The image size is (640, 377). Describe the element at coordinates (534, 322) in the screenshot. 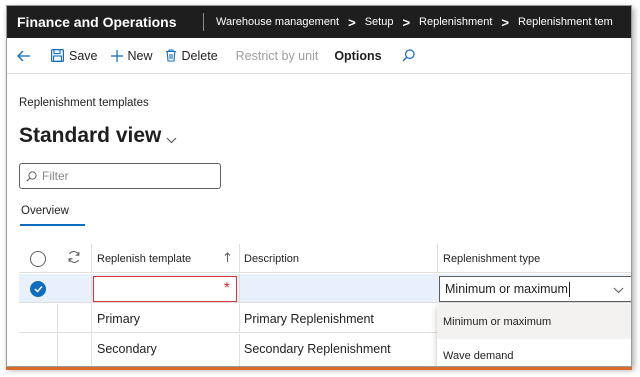

I see `dropdown-option-minimum-or-maximum: Minimum or maximum` at that location.